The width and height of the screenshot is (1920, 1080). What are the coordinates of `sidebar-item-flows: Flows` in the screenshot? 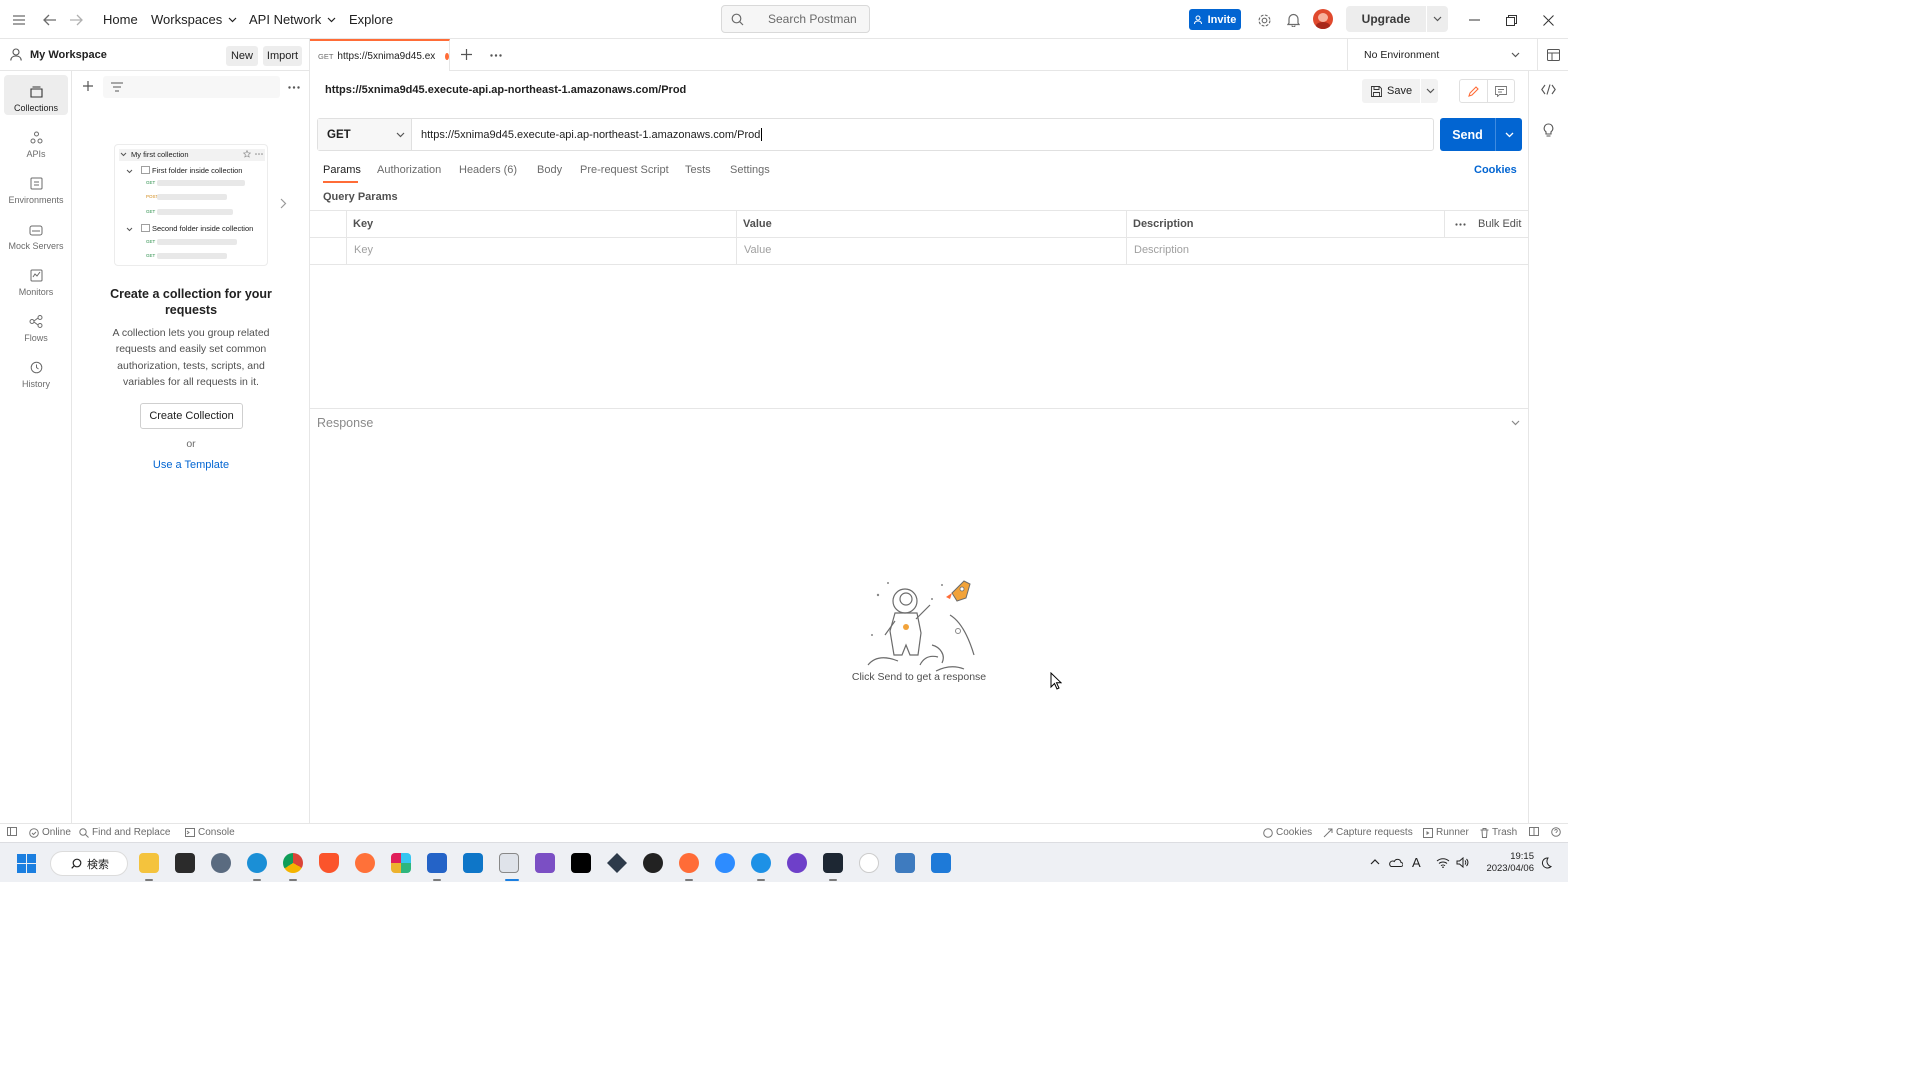 It's located at (36, 325).